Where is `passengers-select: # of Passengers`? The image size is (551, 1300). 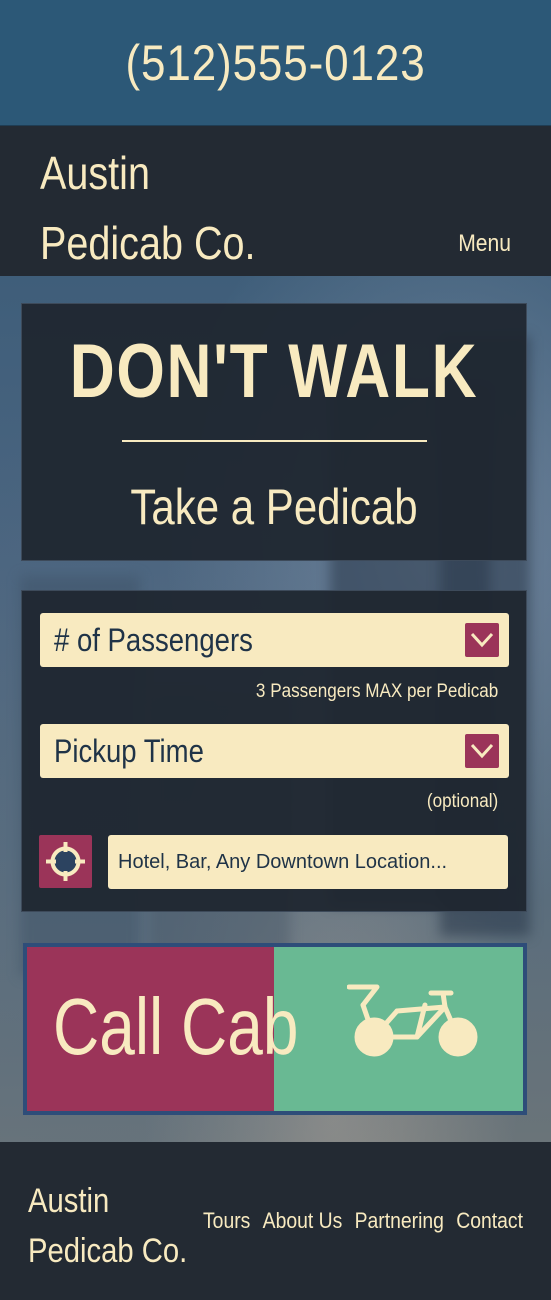
passengers-select: # of Passengers is located at coordinates (274, 640).